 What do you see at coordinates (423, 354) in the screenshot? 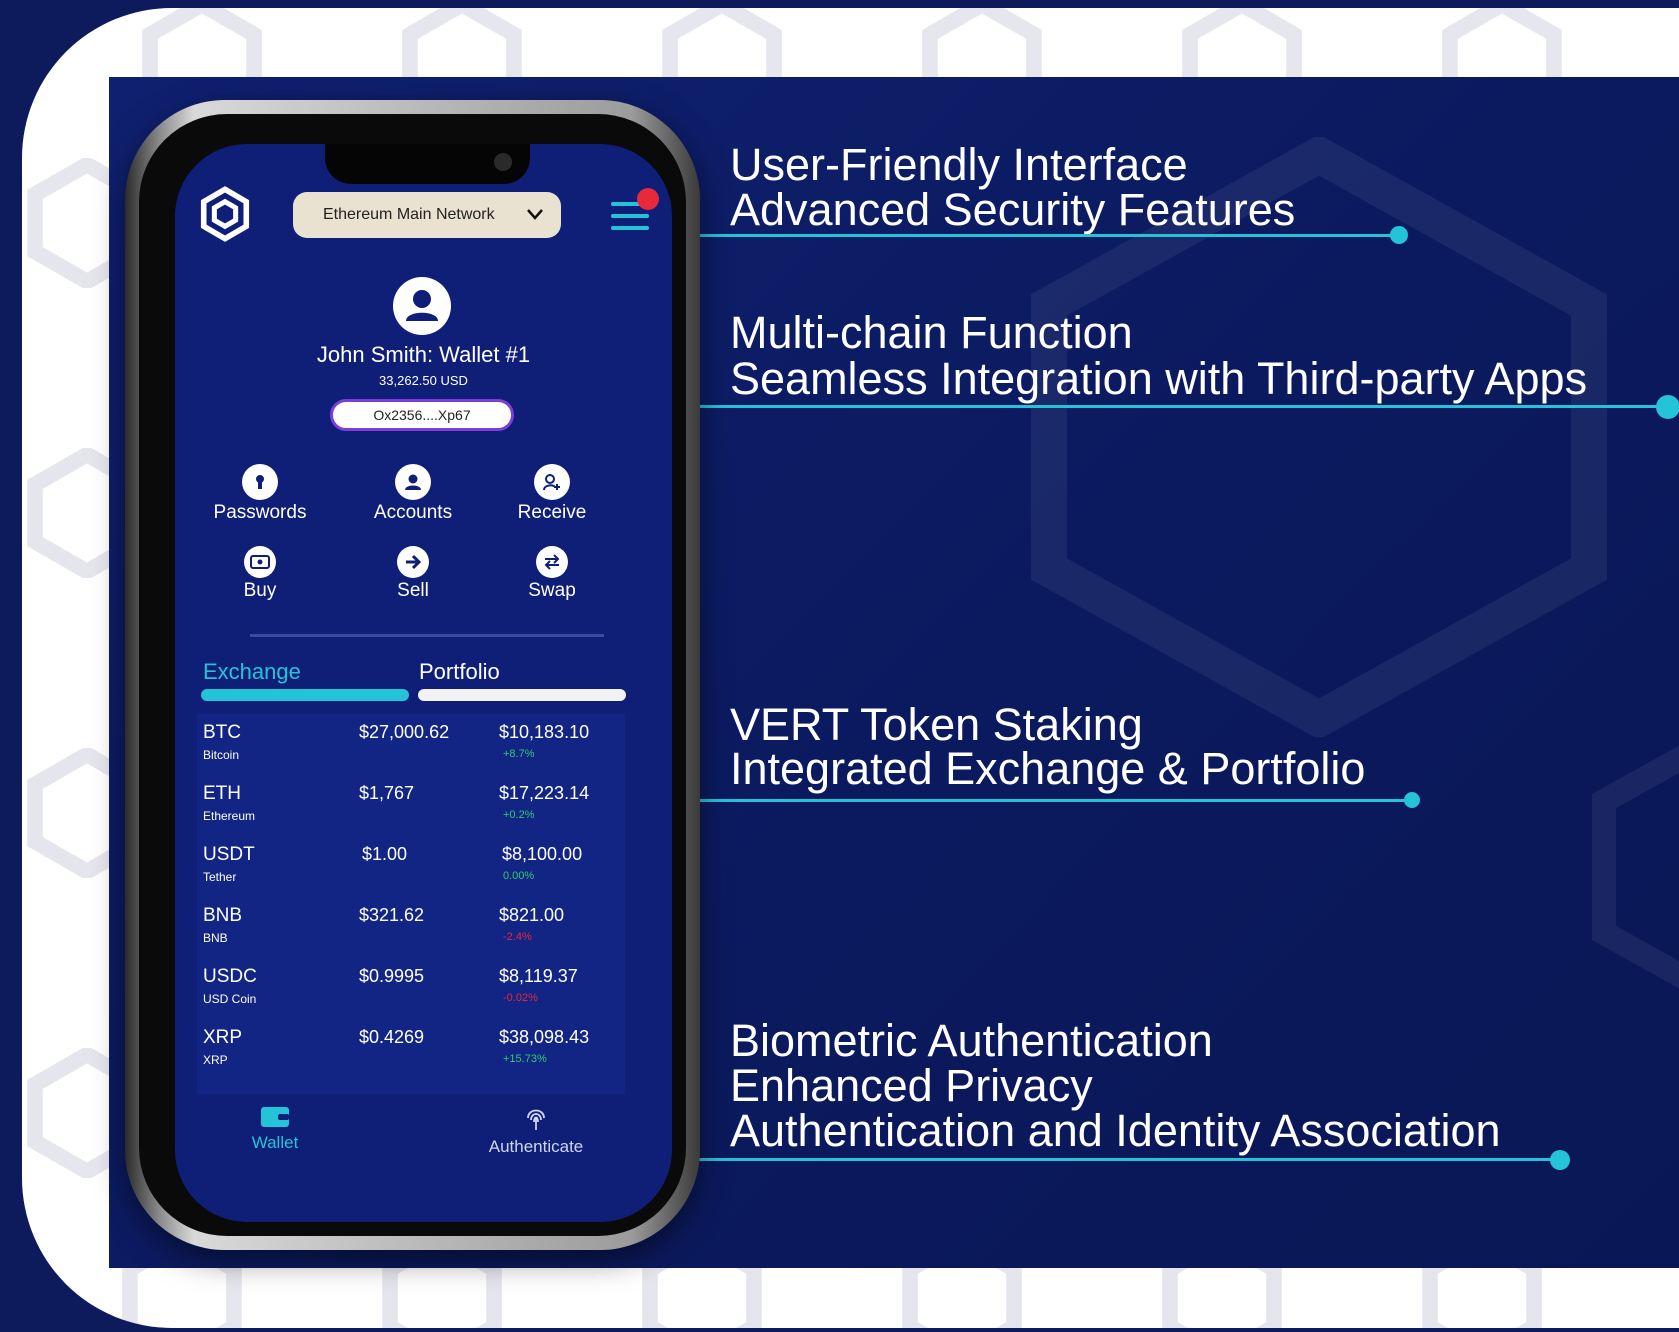
I see `wallet-name: John Smith: Wallet #1` at bounding box center [423, 354].